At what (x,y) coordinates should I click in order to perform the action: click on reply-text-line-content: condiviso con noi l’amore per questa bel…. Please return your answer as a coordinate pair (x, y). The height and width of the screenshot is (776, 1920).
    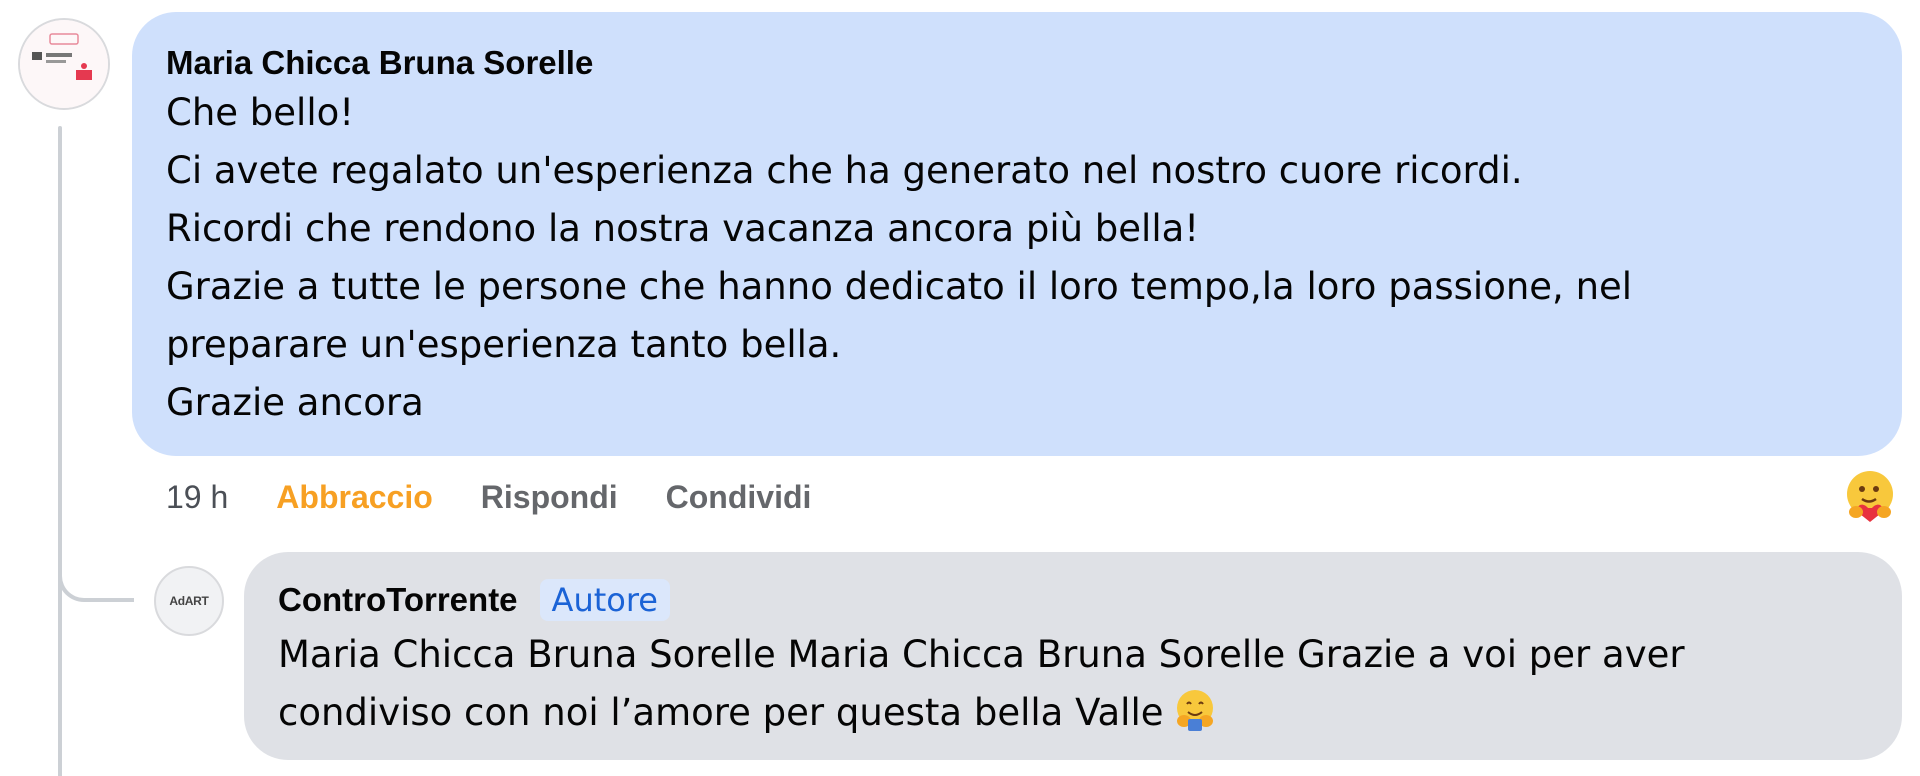
    Looking at the image, I should click on (721, 712).